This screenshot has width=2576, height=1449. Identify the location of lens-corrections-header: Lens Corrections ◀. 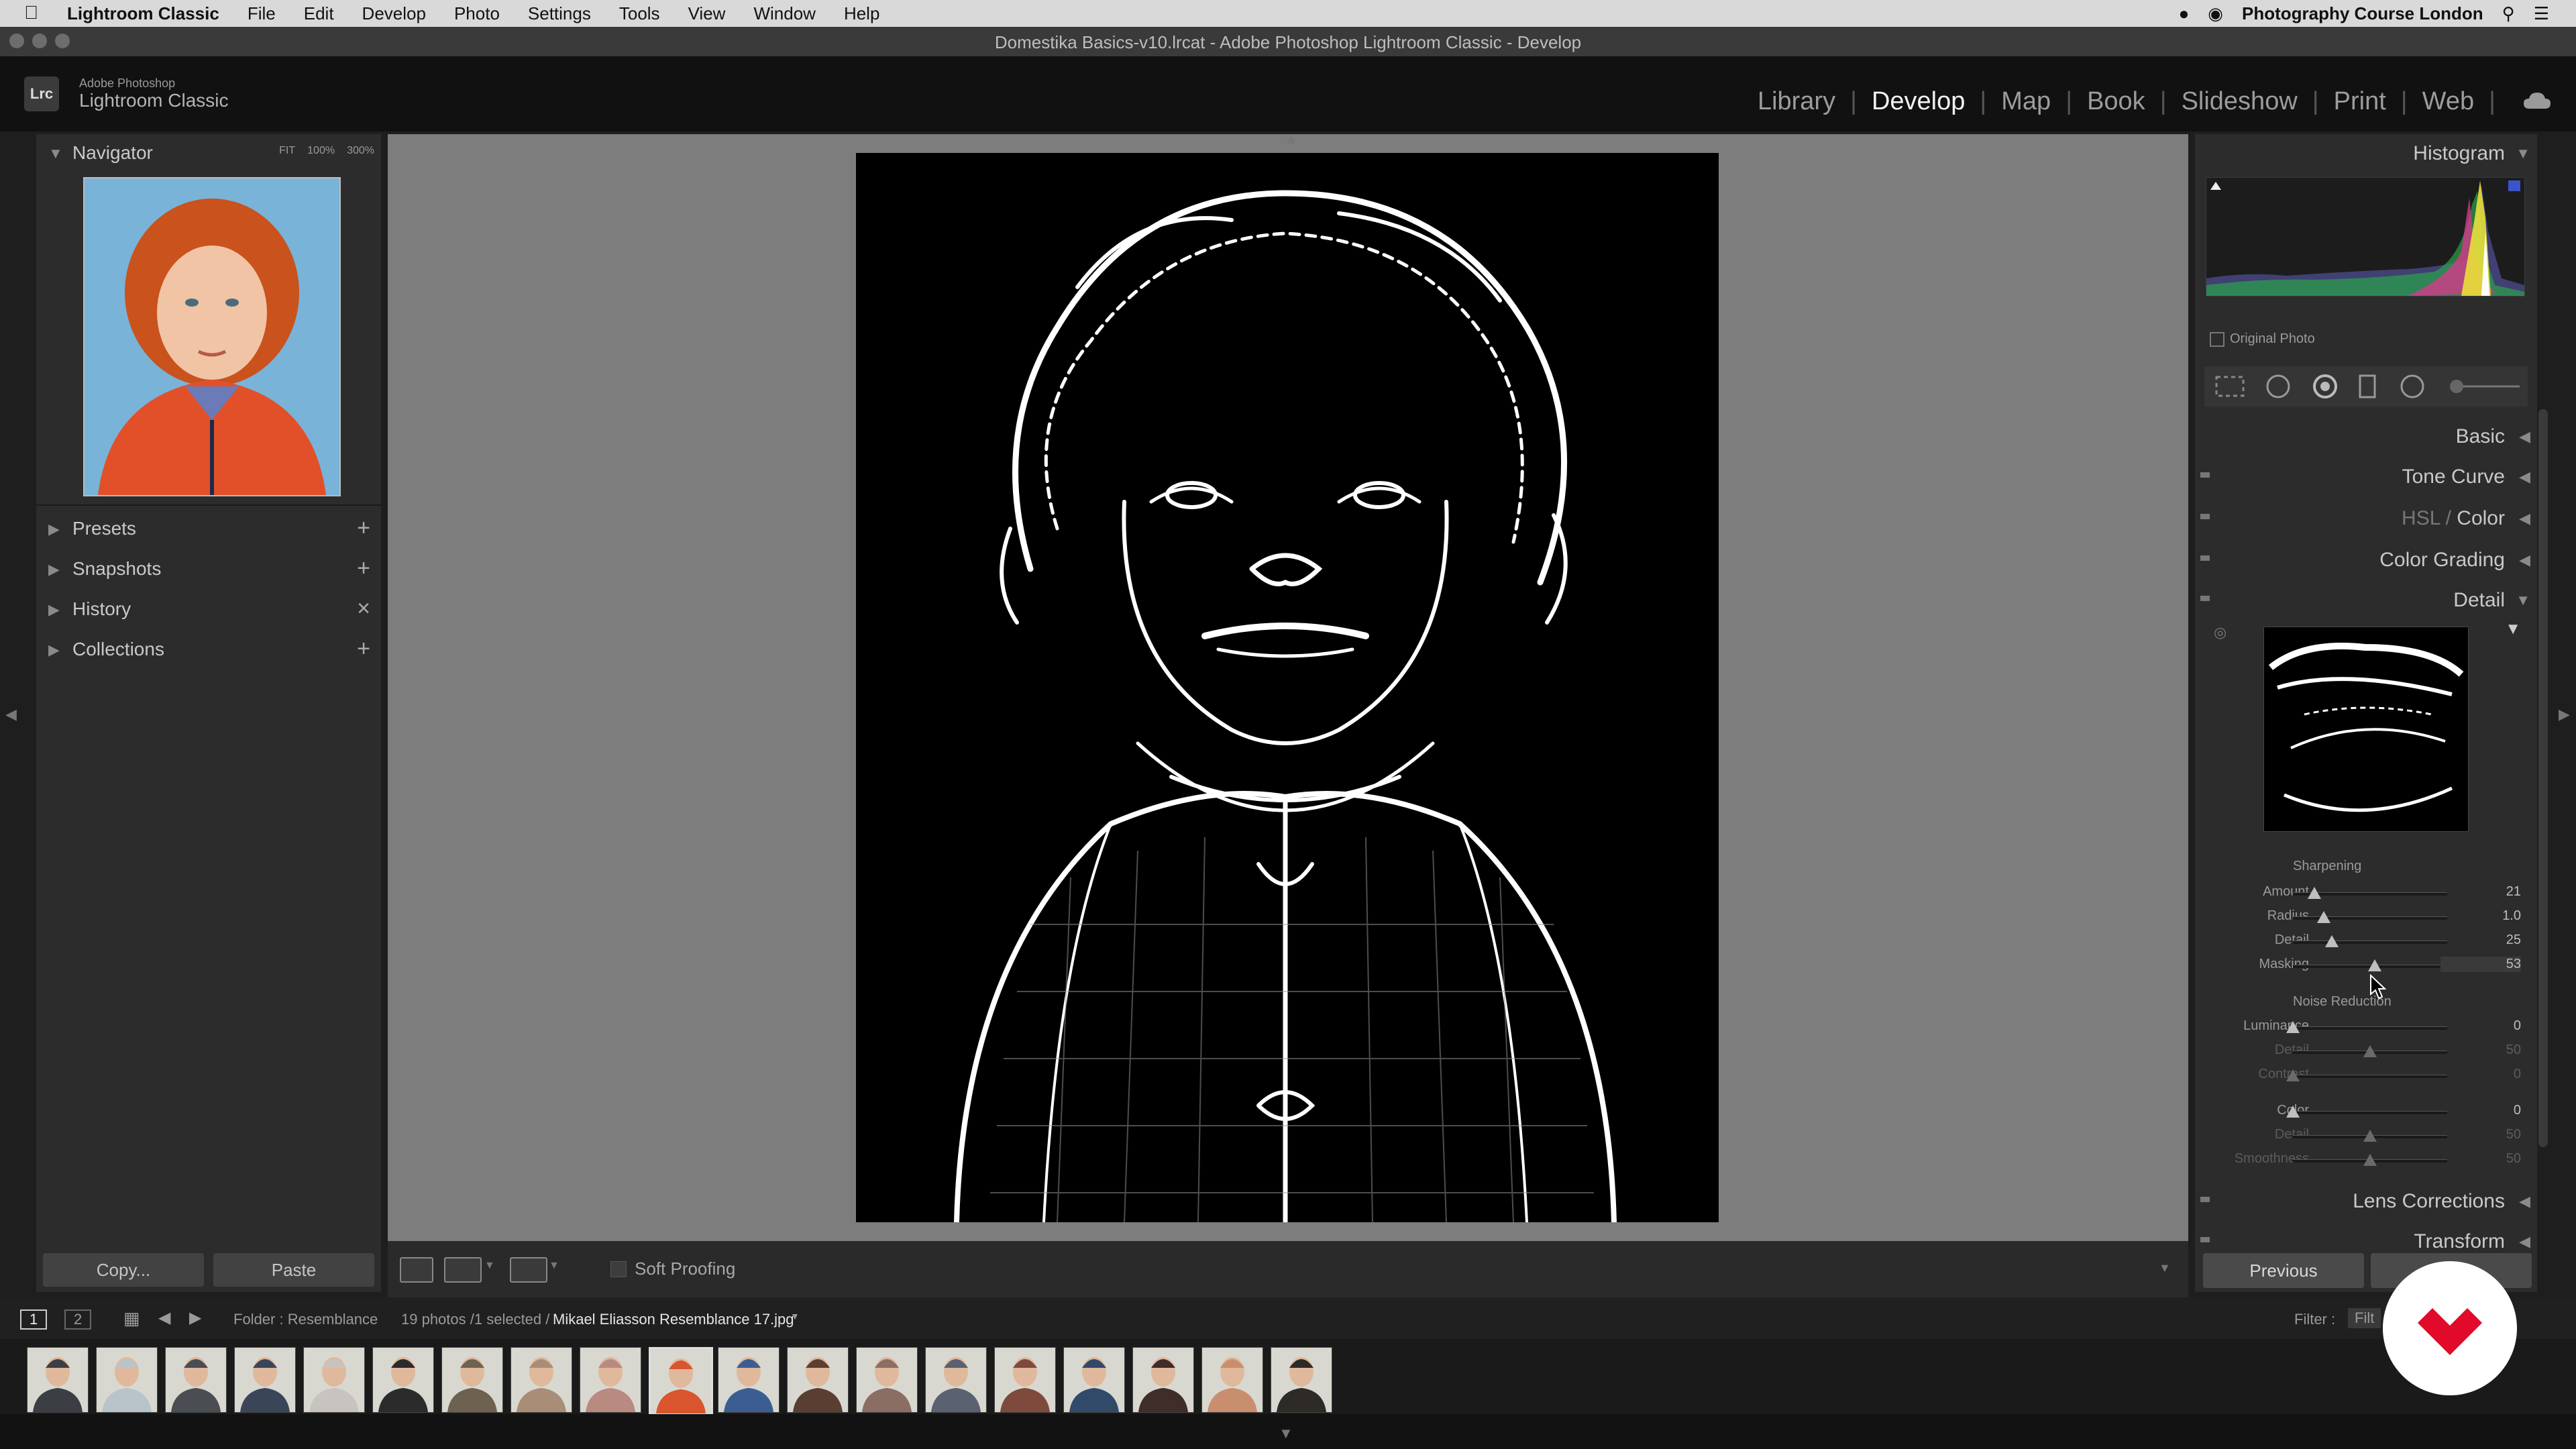
(2366, 1201).